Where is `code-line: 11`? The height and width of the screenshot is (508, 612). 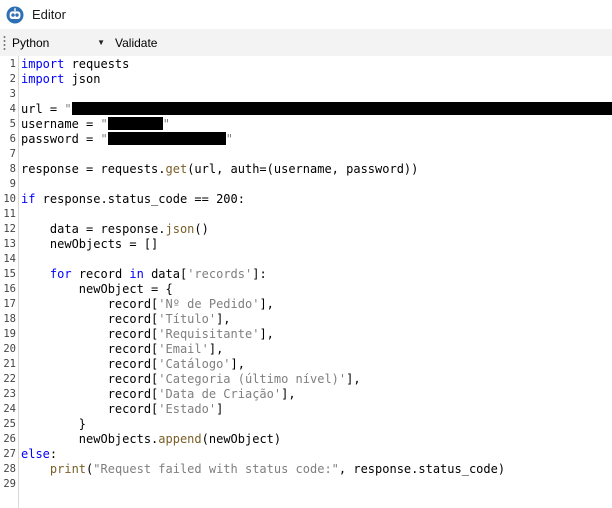 code-line: 11 is located at coordinates (306, 214).